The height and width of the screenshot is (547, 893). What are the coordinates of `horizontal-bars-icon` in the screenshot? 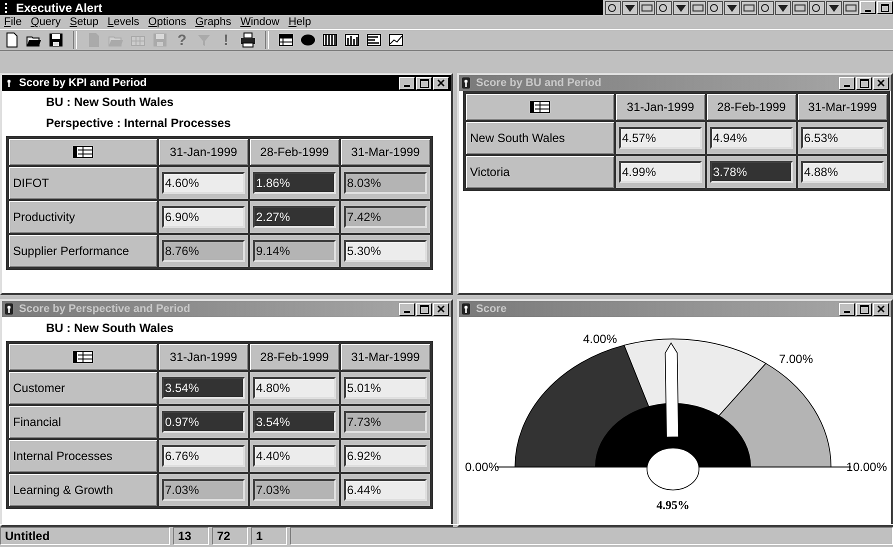 It's located at (374, 40).